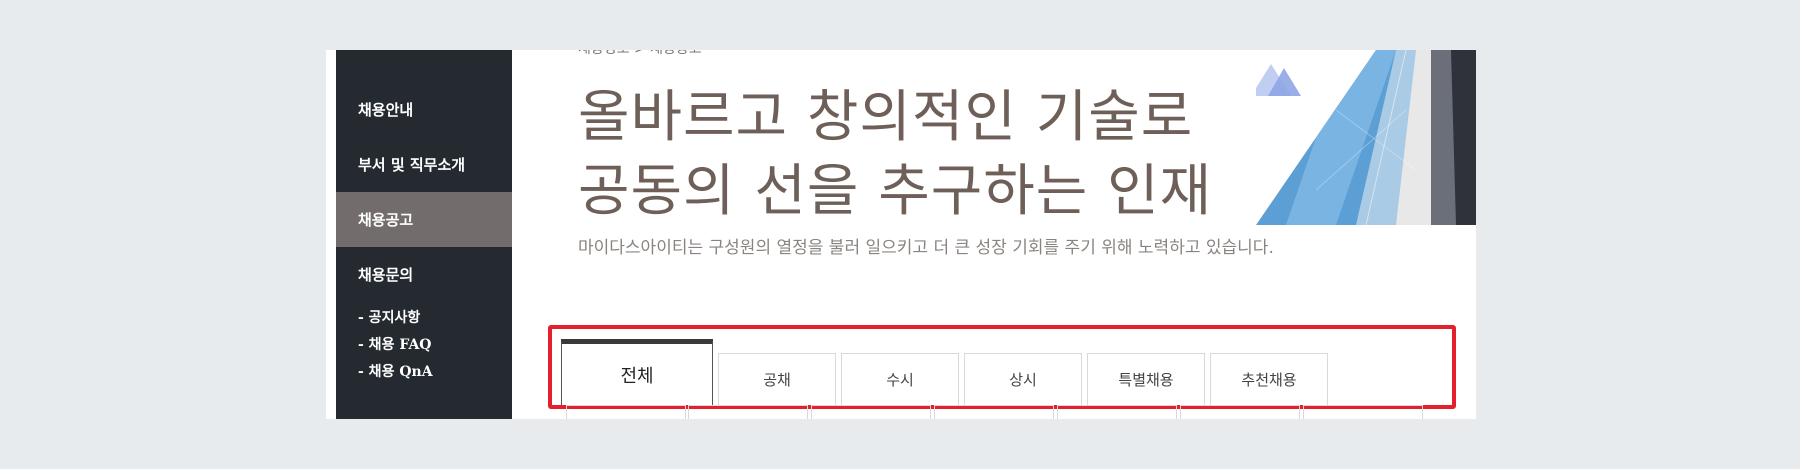 The image size is (1800, 469). What do you see at coordinates (777, 379) in the screenshot?
I see `tab-open-recruitment: 공채` at bounding box center [777, 379].